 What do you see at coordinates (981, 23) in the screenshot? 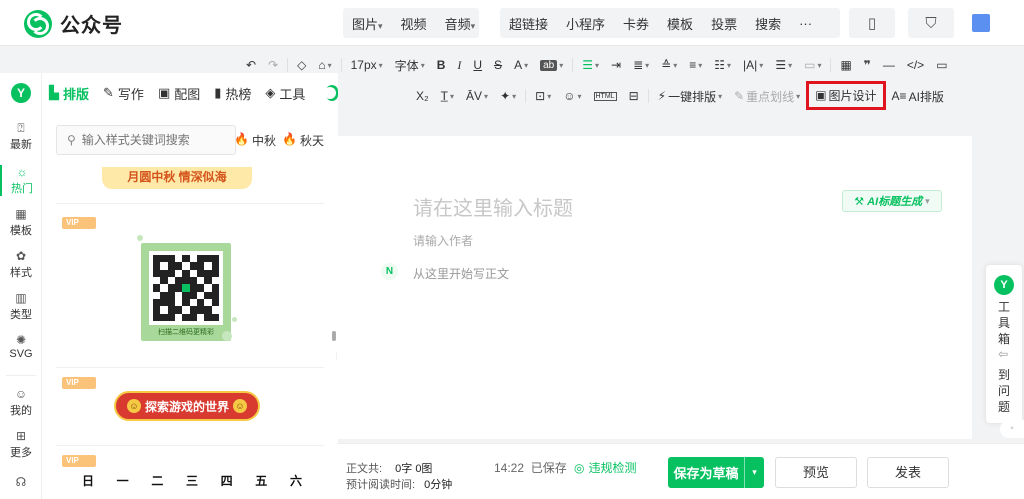
I see `avatar-icon` at bounding box center [981, 23].